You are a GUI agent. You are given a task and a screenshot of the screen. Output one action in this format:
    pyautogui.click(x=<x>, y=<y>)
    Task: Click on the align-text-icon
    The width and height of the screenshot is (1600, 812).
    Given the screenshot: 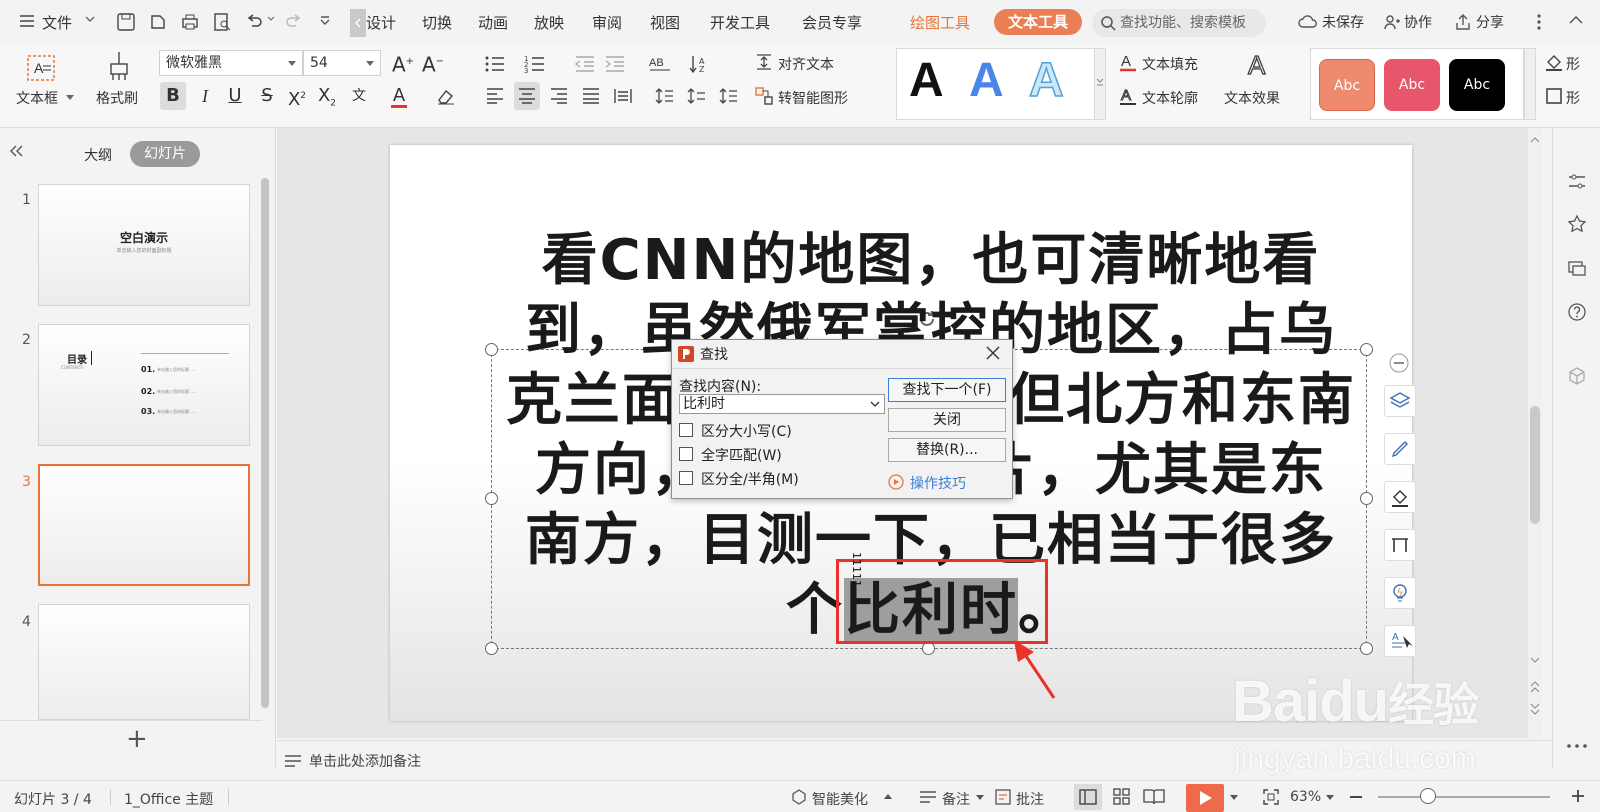 What is the action you would take?
    pyautogui.click(x=764, y=62)
    